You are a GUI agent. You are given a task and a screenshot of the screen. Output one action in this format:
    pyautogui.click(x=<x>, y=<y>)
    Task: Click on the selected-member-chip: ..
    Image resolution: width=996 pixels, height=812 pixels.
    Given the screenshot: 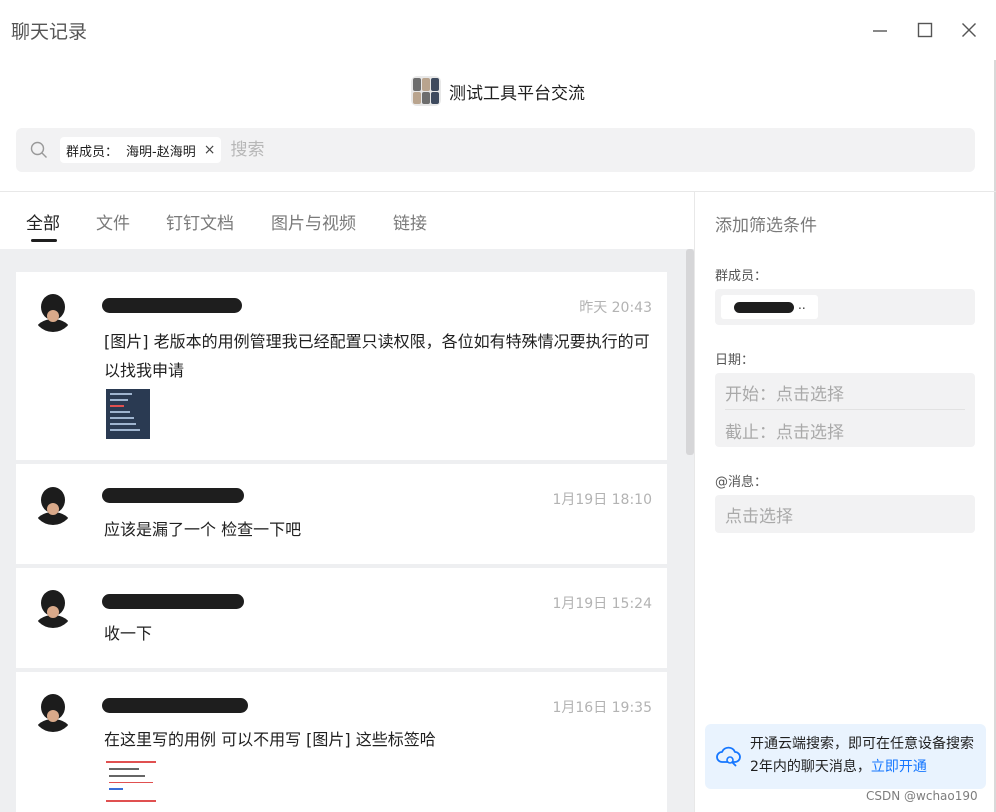 What is the action you would take?
    pyautogui.click(x=769, y=307)
    